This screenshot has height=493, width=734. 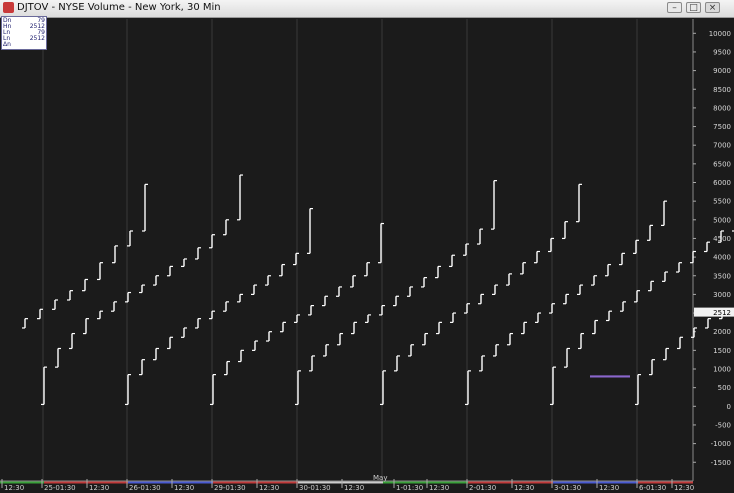 I want to click on y-tick-label: 4500, so click(x=722, y=239).